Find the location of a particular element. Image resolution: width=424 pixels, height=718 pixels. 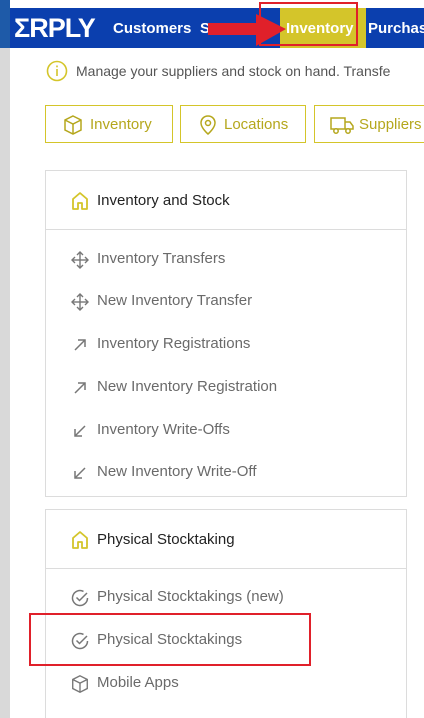

item-label: New Inventory Registration is located at coordinates (187, 386).